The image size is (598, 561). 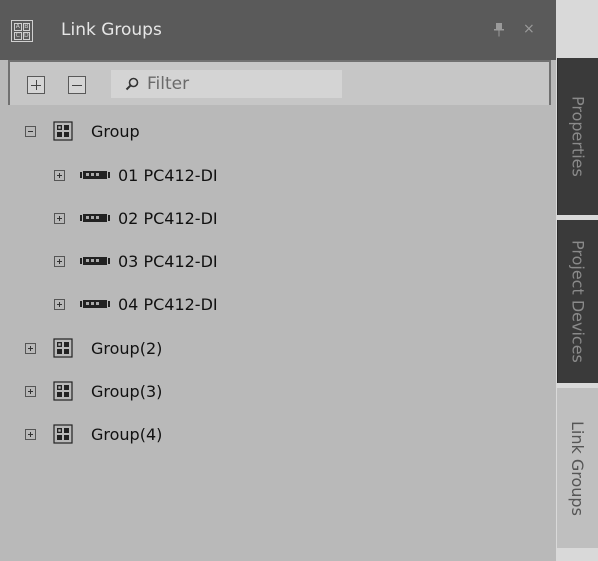 I want to click on tab-label: Properties, so click(x=578, y=136).